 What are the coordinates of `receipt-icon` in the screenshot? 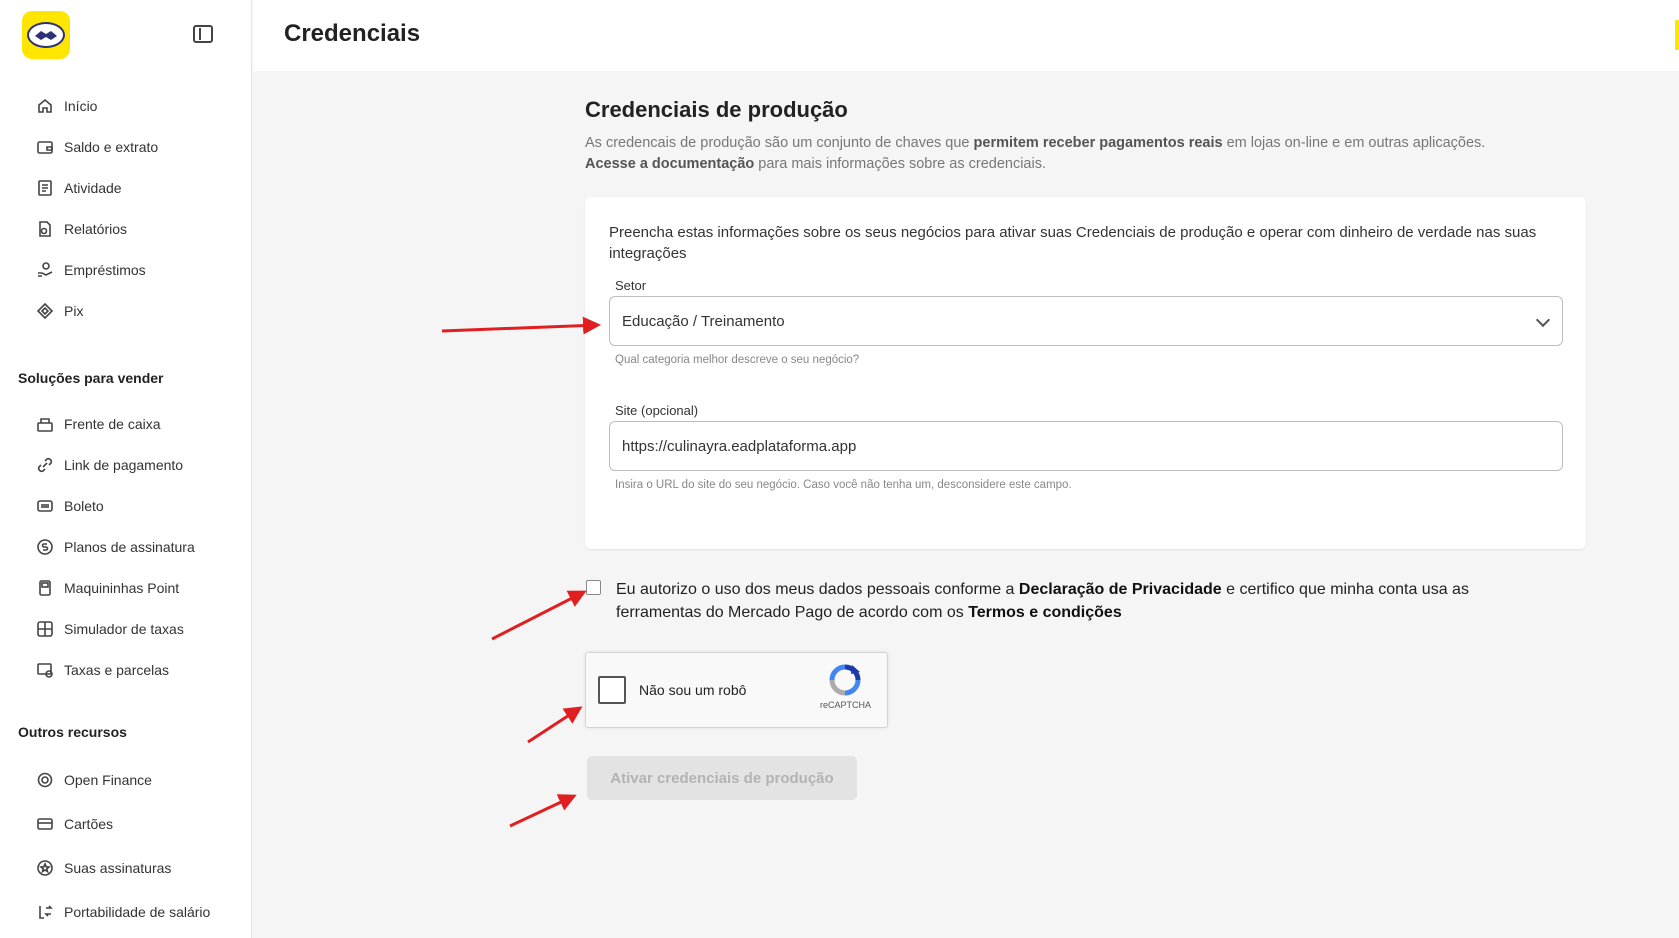 It's located at (45, 188).